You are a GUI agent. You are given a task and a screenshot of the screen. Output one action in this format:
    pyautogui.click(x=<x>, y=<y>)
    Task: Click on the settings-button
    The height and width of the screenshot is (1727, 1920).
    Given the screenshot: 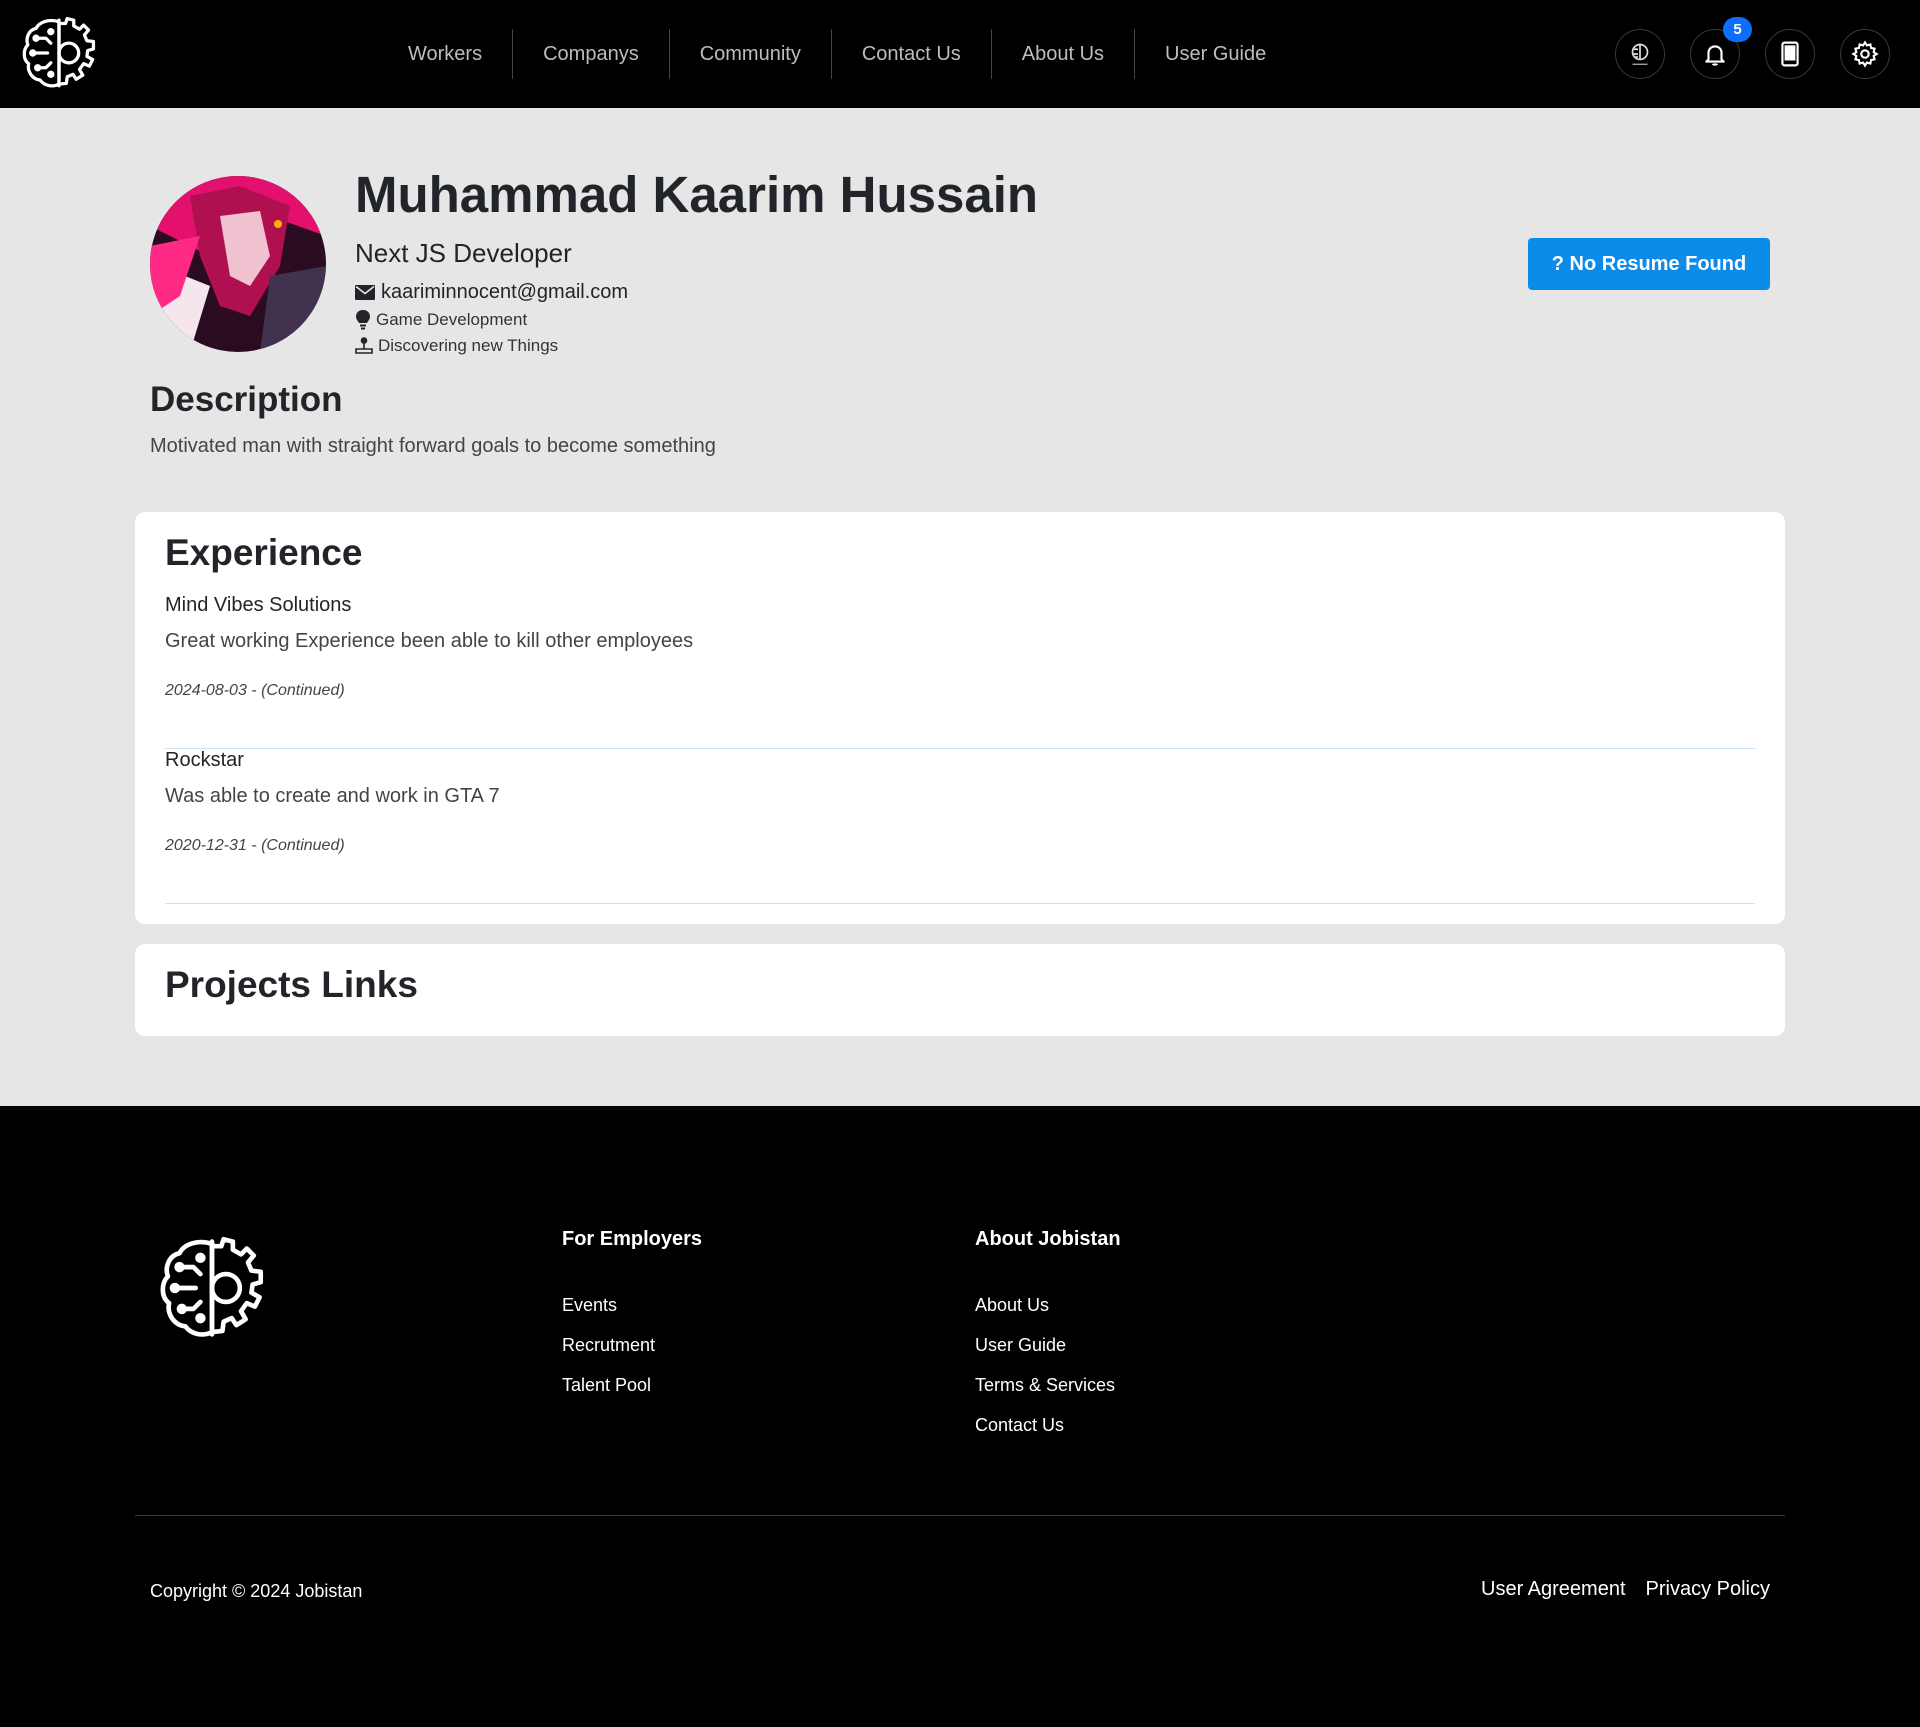 What is the action you would take?
    pyautogui.click(x=1865, y=54)
    